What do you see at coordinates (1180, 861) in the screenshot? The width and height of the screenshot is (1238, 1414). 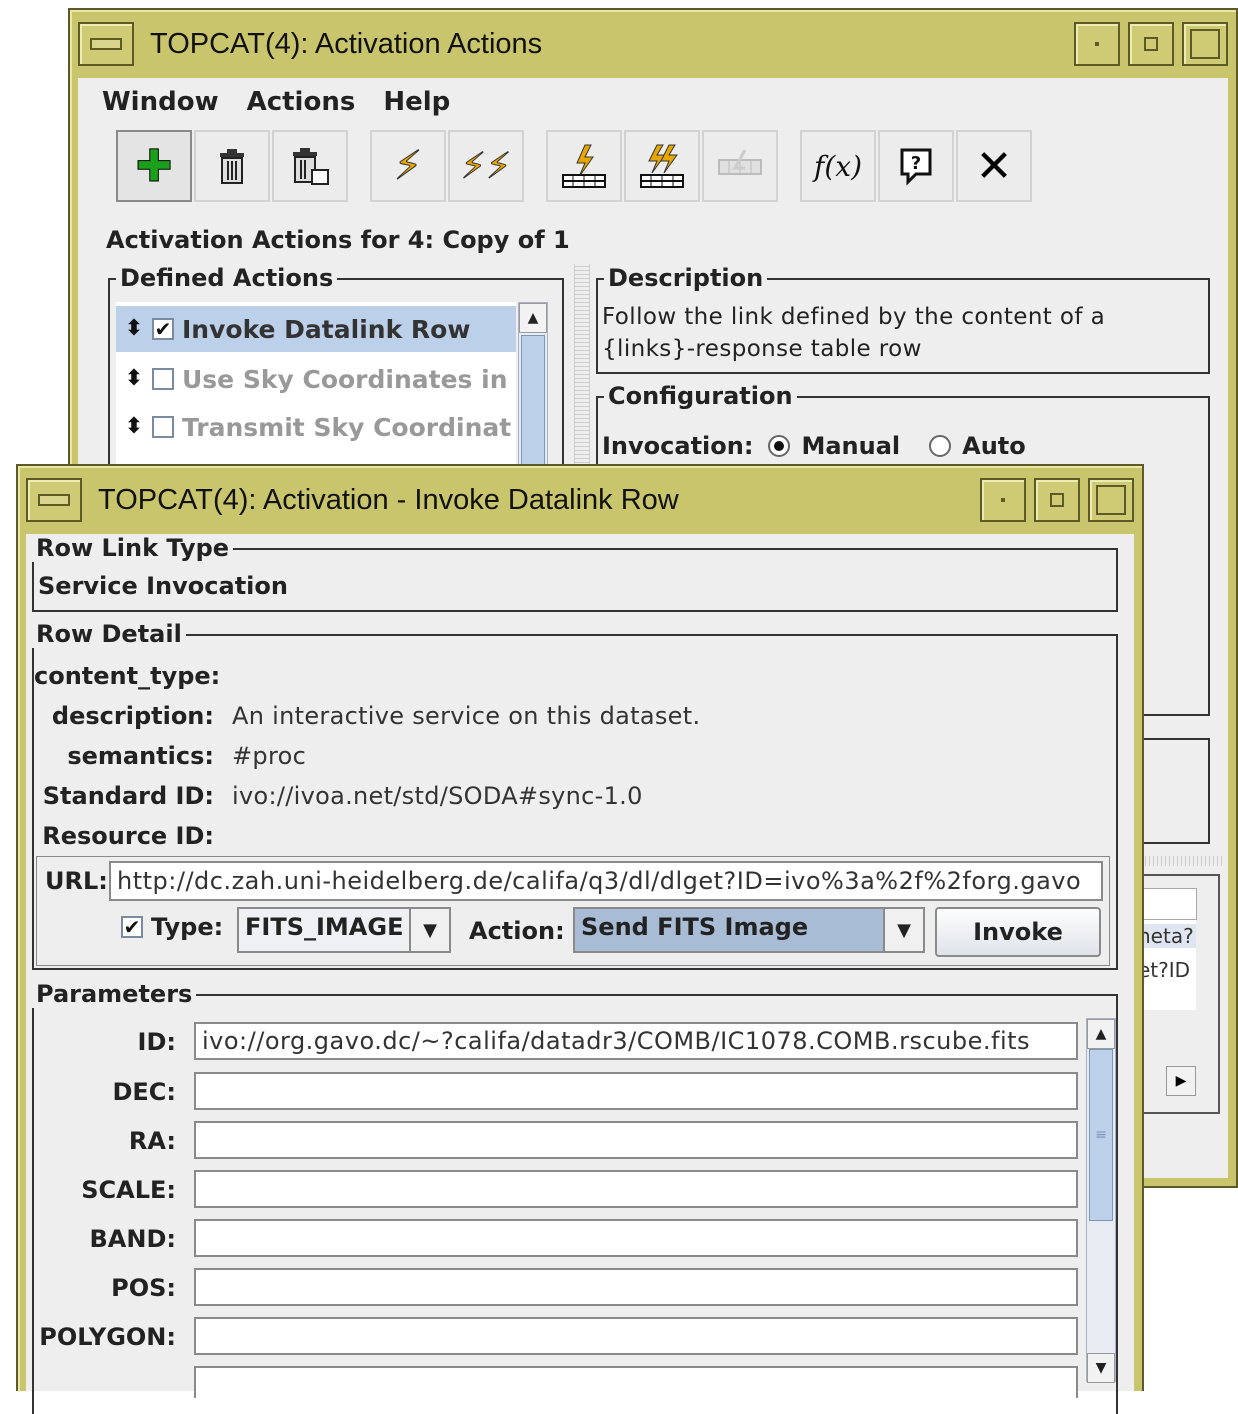 I see `split-pane-horizontal-divider` at bounding box center [1180, 861].